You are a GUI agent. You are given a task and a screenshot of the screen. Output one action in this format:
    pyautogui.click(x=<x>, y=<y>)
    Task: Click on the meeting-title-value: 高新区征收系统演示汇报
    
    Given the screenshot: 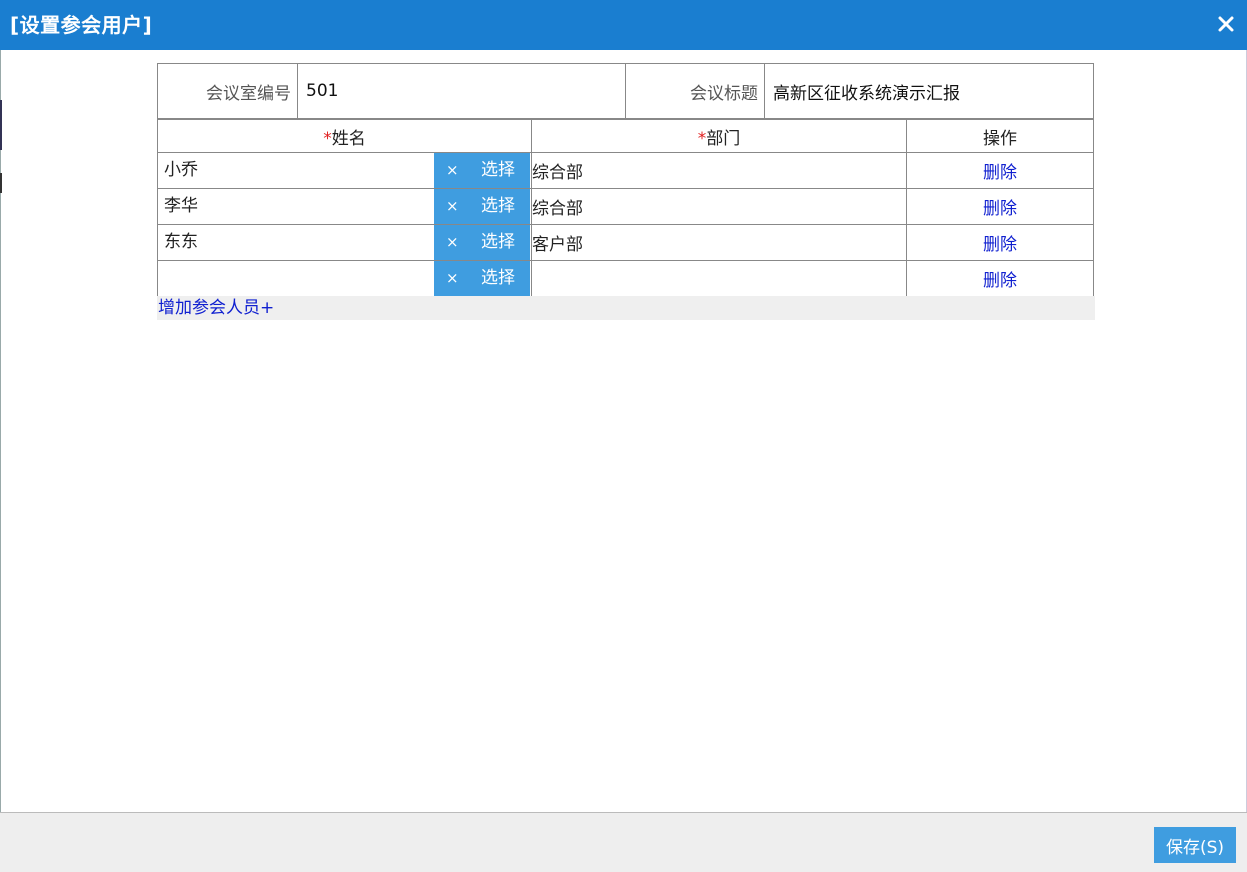 What is the action you would take?
    pyautogui.click(x=929, y=91)
    